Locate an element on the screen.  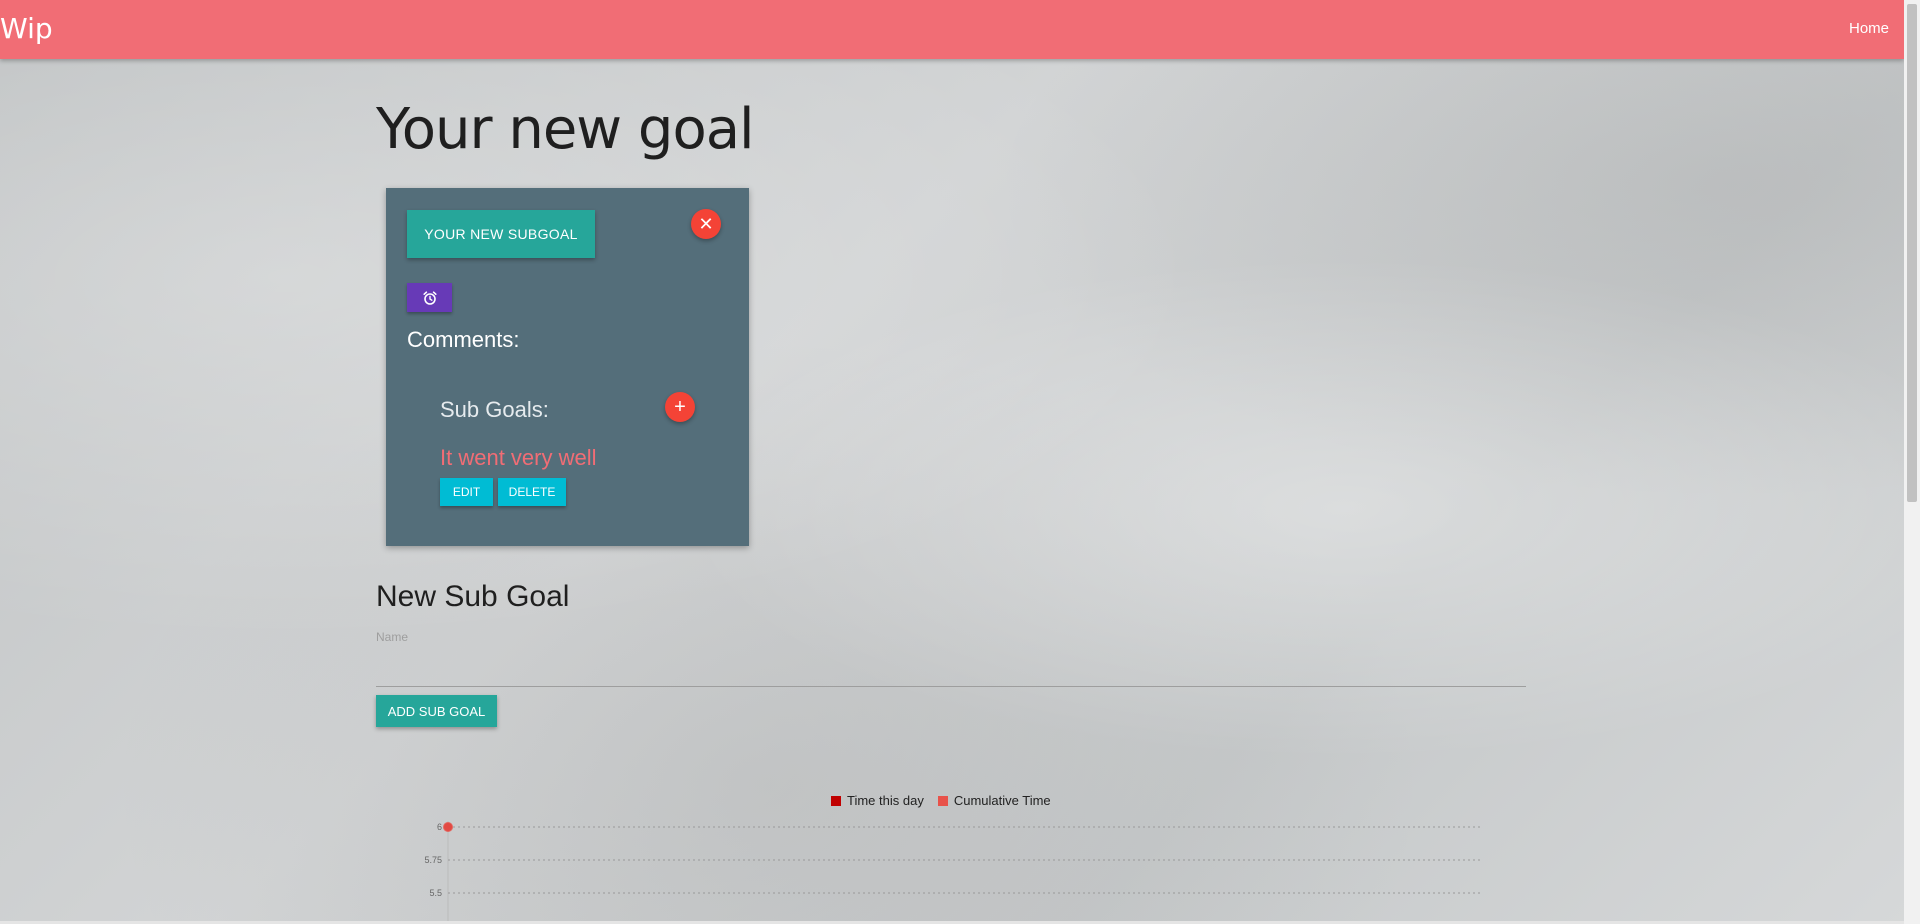
vertical-scrollbar is located at coordinates (1912, 462).